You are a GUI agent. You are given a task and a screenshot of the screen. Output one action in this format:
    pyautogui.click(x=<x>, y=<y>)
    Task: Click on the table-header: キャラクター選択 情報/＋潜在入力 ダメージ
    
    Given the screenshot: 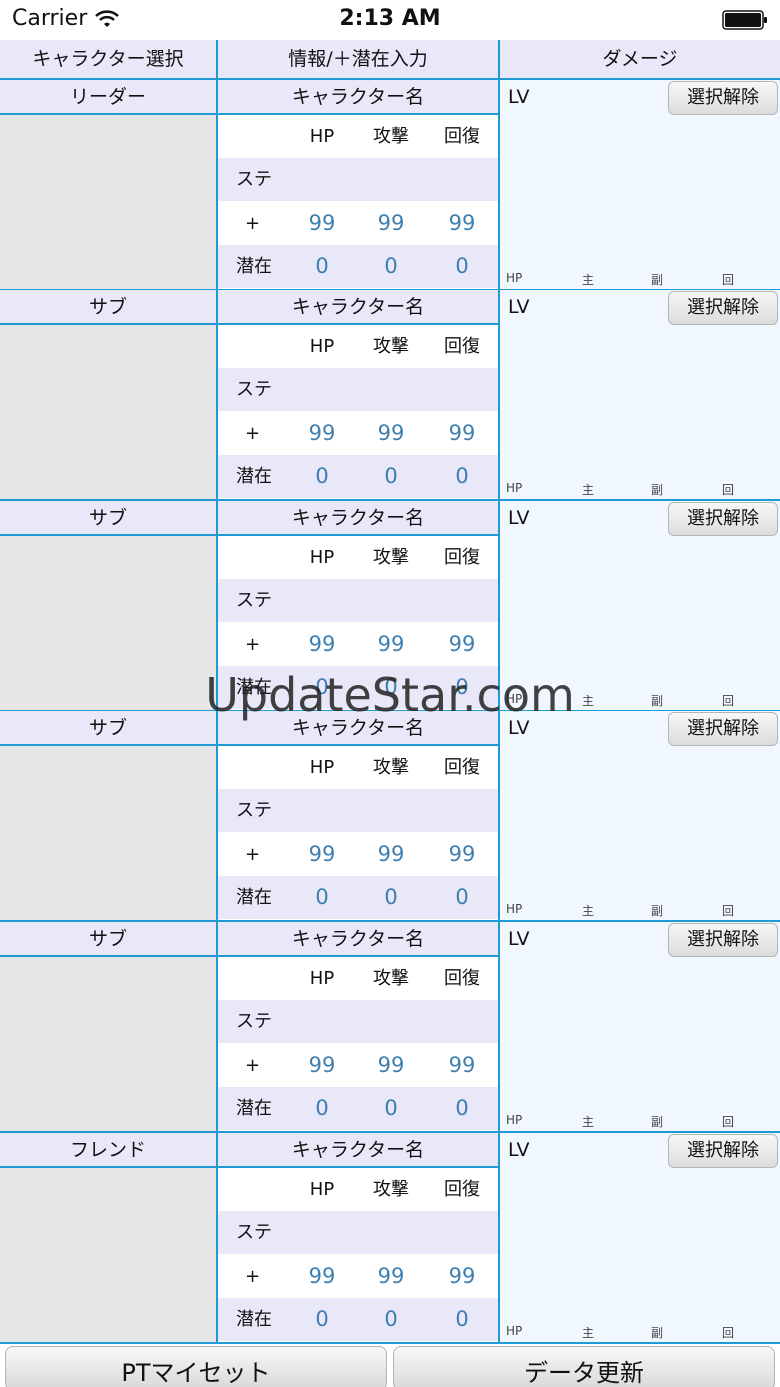 What is the action you would take?
    pyautogui.click(x=390, y=60)
    